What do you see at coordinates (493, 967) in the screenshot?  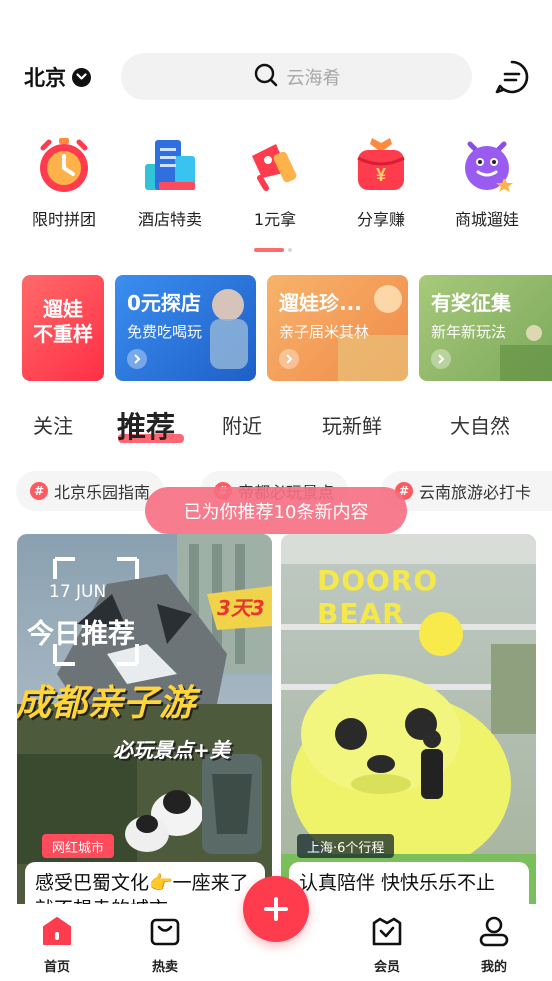 I see `nav-label: 我的` at bounding box center [493, 967].